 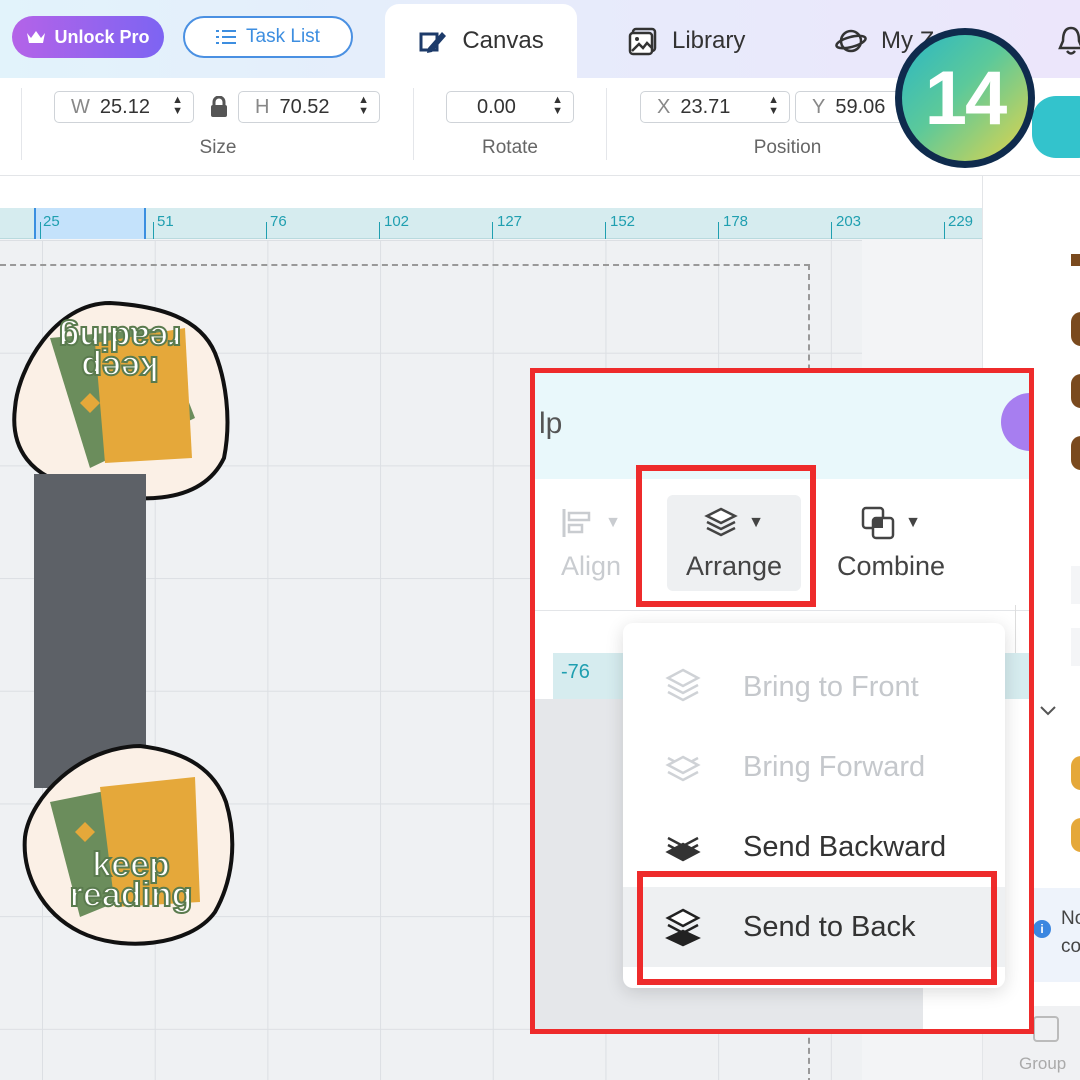 I want to click on position-x-prefix: X, so click(x=664, y=106).